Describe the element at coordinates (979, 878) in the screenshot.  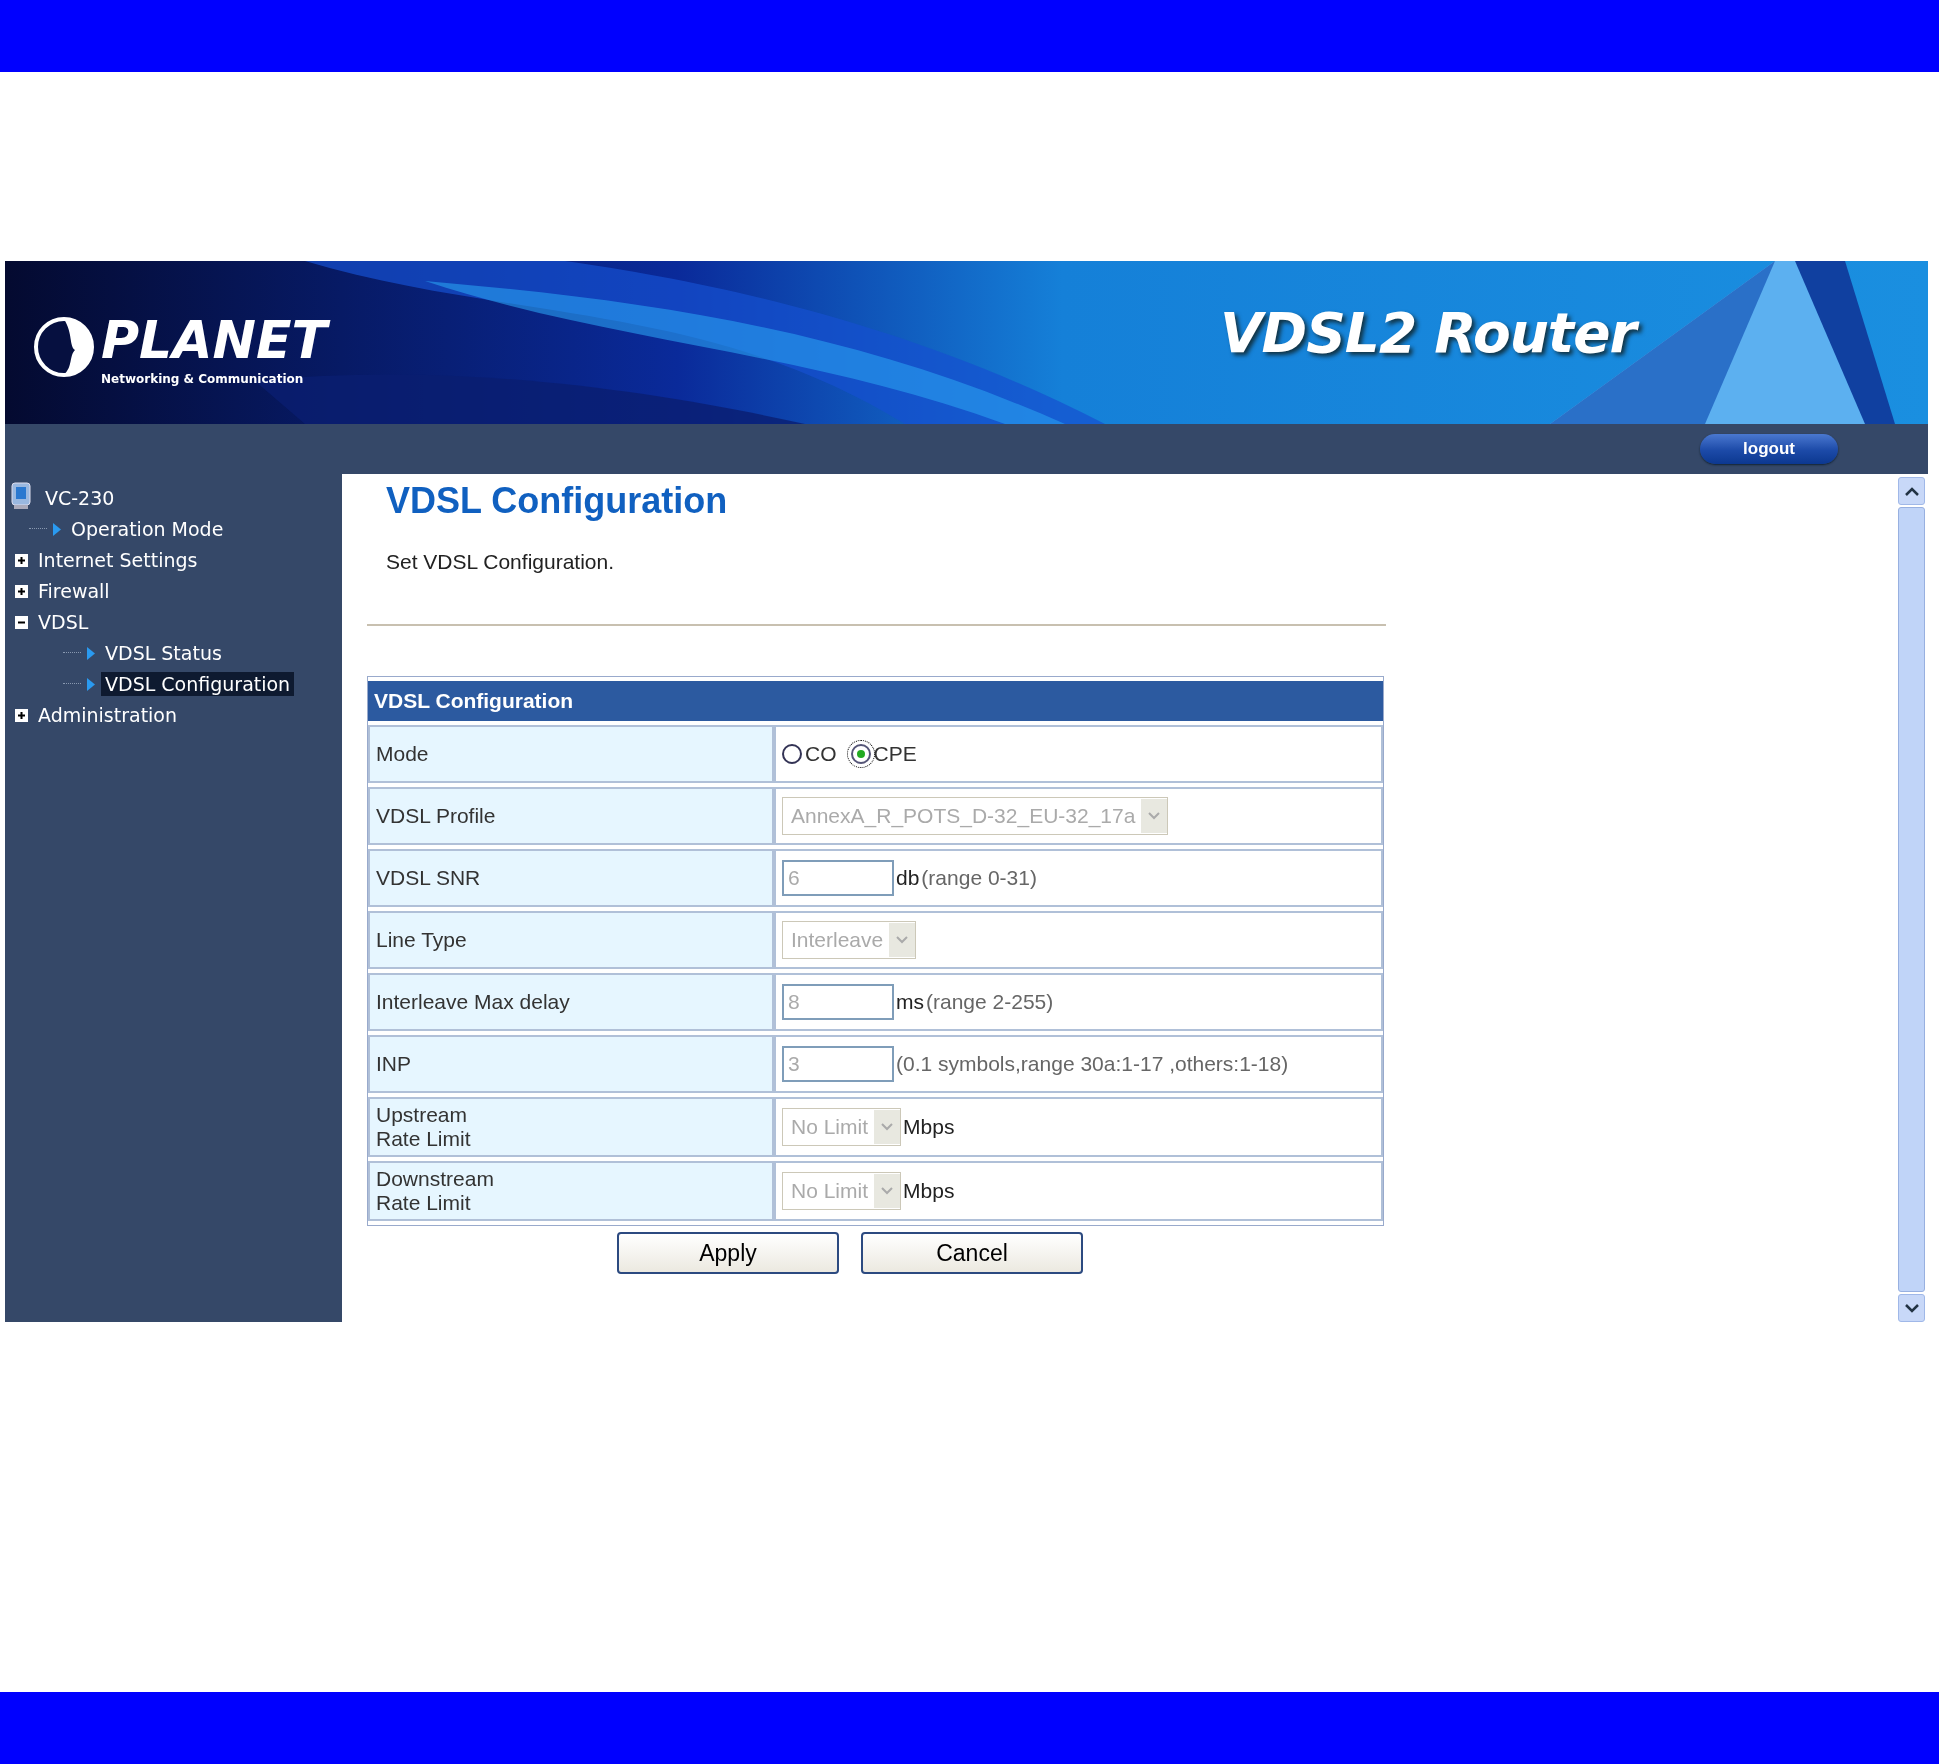
I see `hint-text: (range 0-31)` at that location.